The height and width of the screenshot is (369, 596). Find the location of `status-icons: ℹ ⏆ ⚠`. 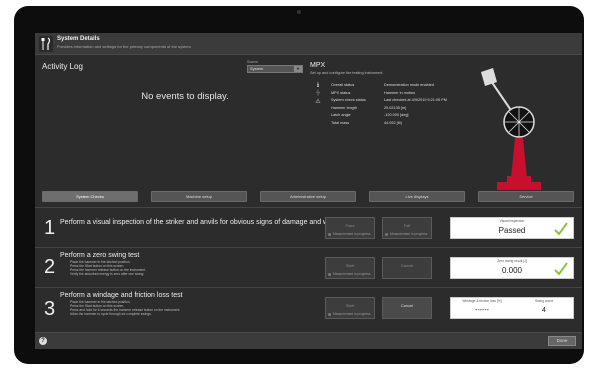

status-icons: ℹ ⏆ ⚠ is located at coordinates (318, 94).